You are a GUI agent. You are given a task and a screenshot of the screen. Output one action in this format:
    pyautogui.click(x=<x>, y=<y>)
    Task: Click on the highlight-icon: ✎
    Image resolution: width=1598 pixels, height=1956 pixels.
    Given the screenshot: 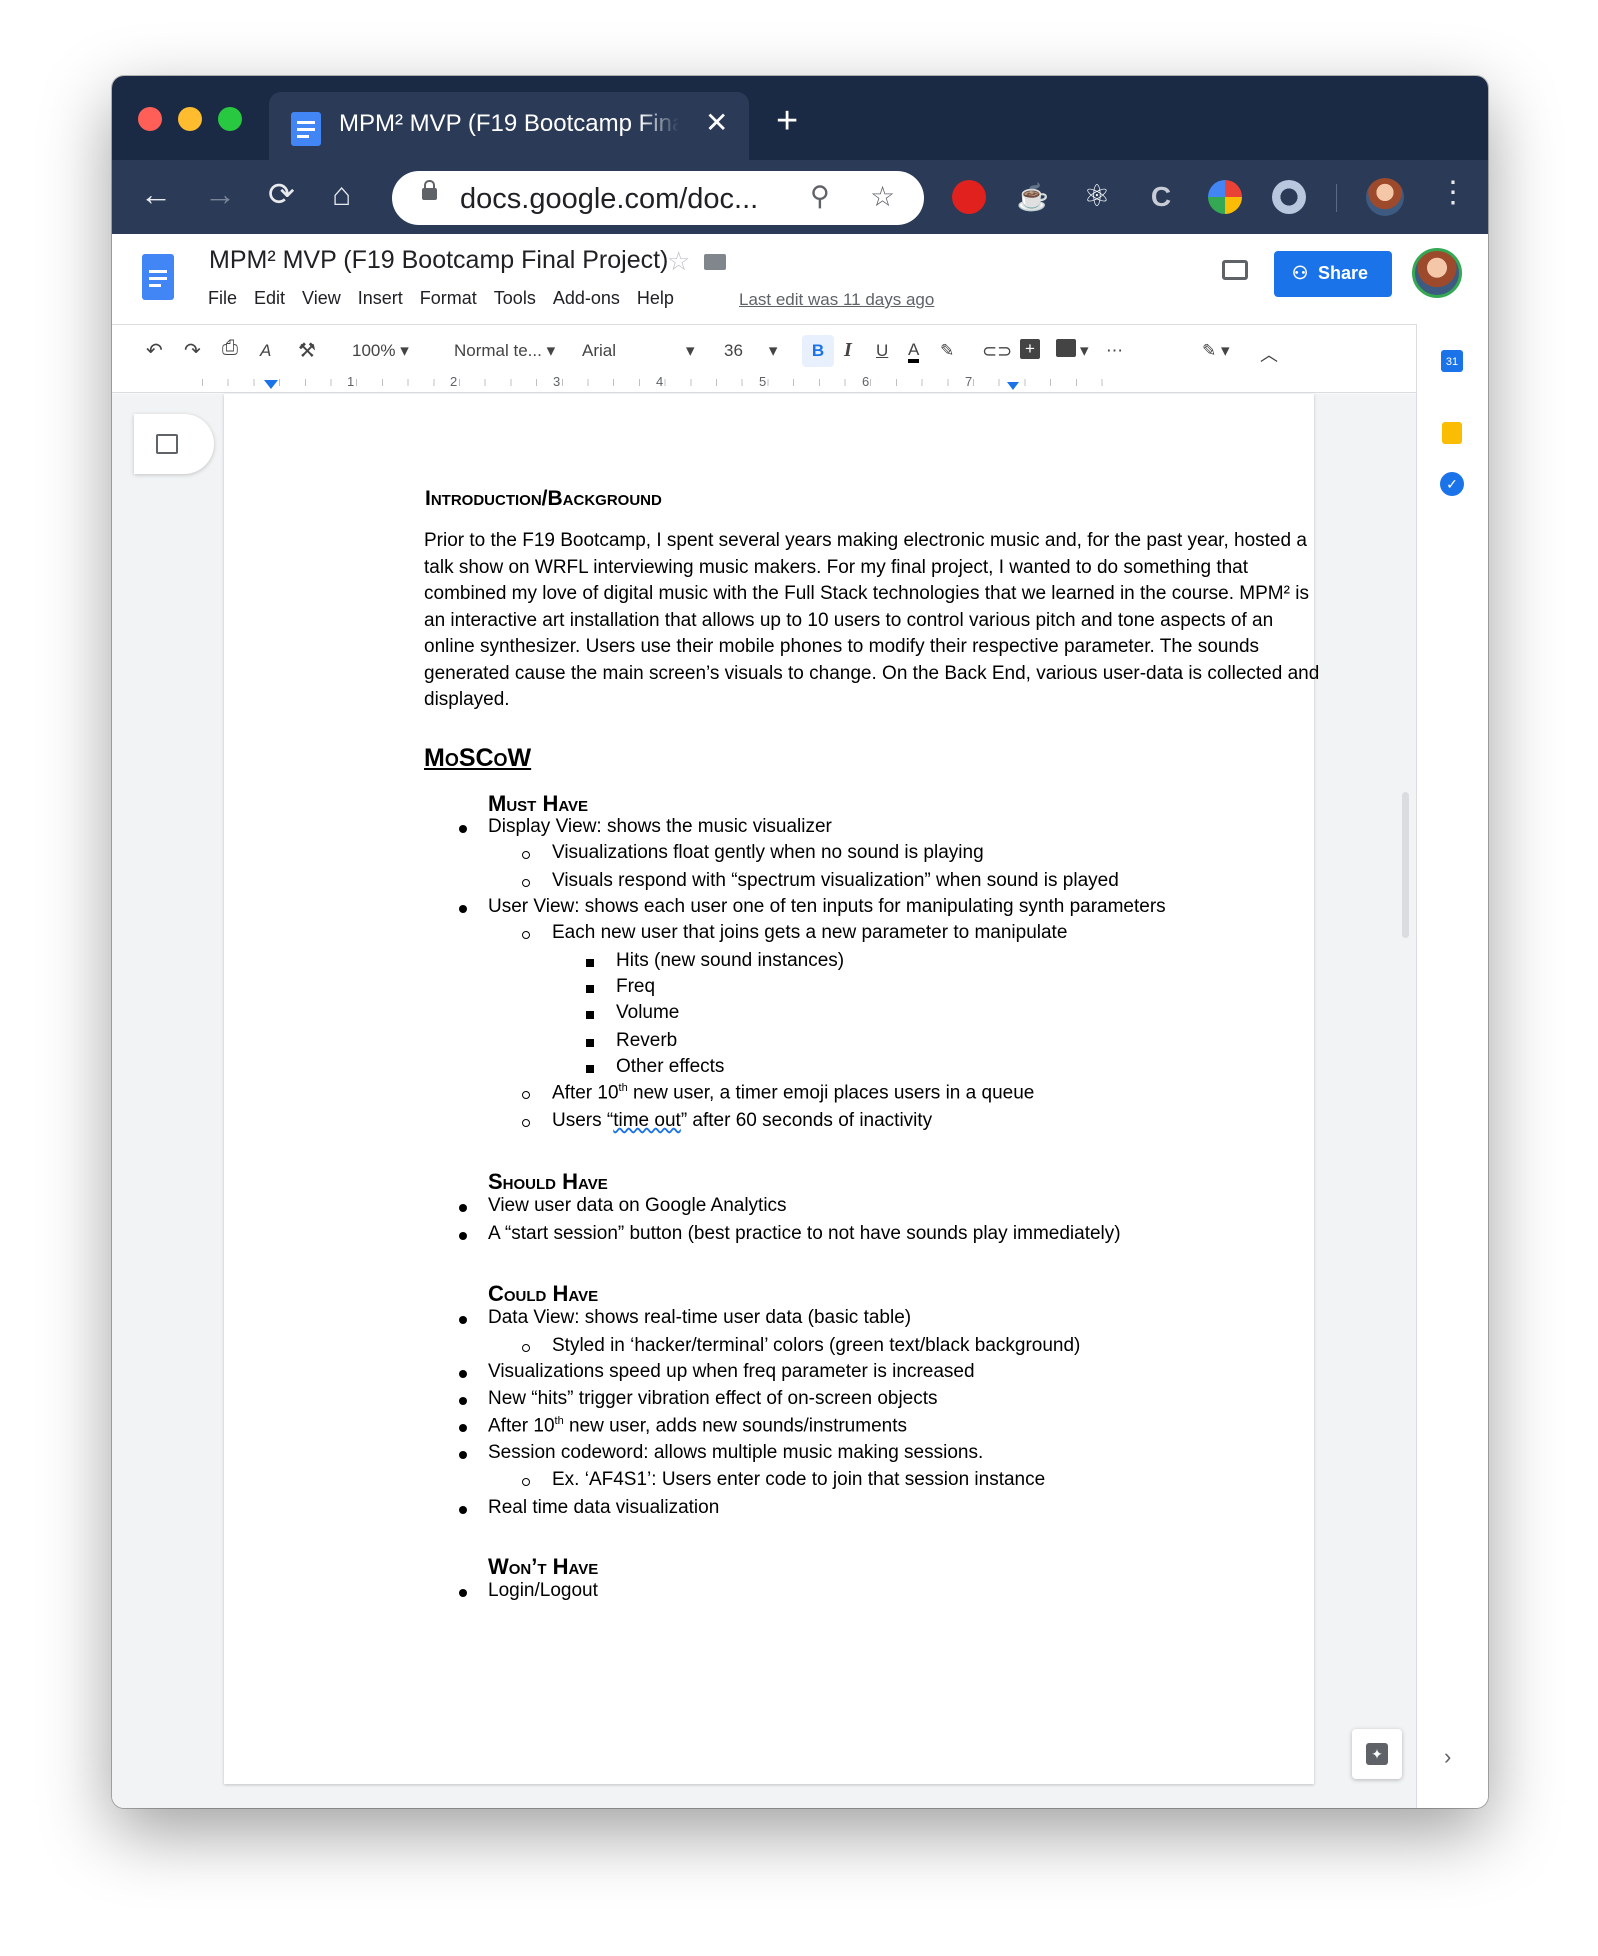 What is the action you would take?
    pyautogui.click(x=947, y=351)
    